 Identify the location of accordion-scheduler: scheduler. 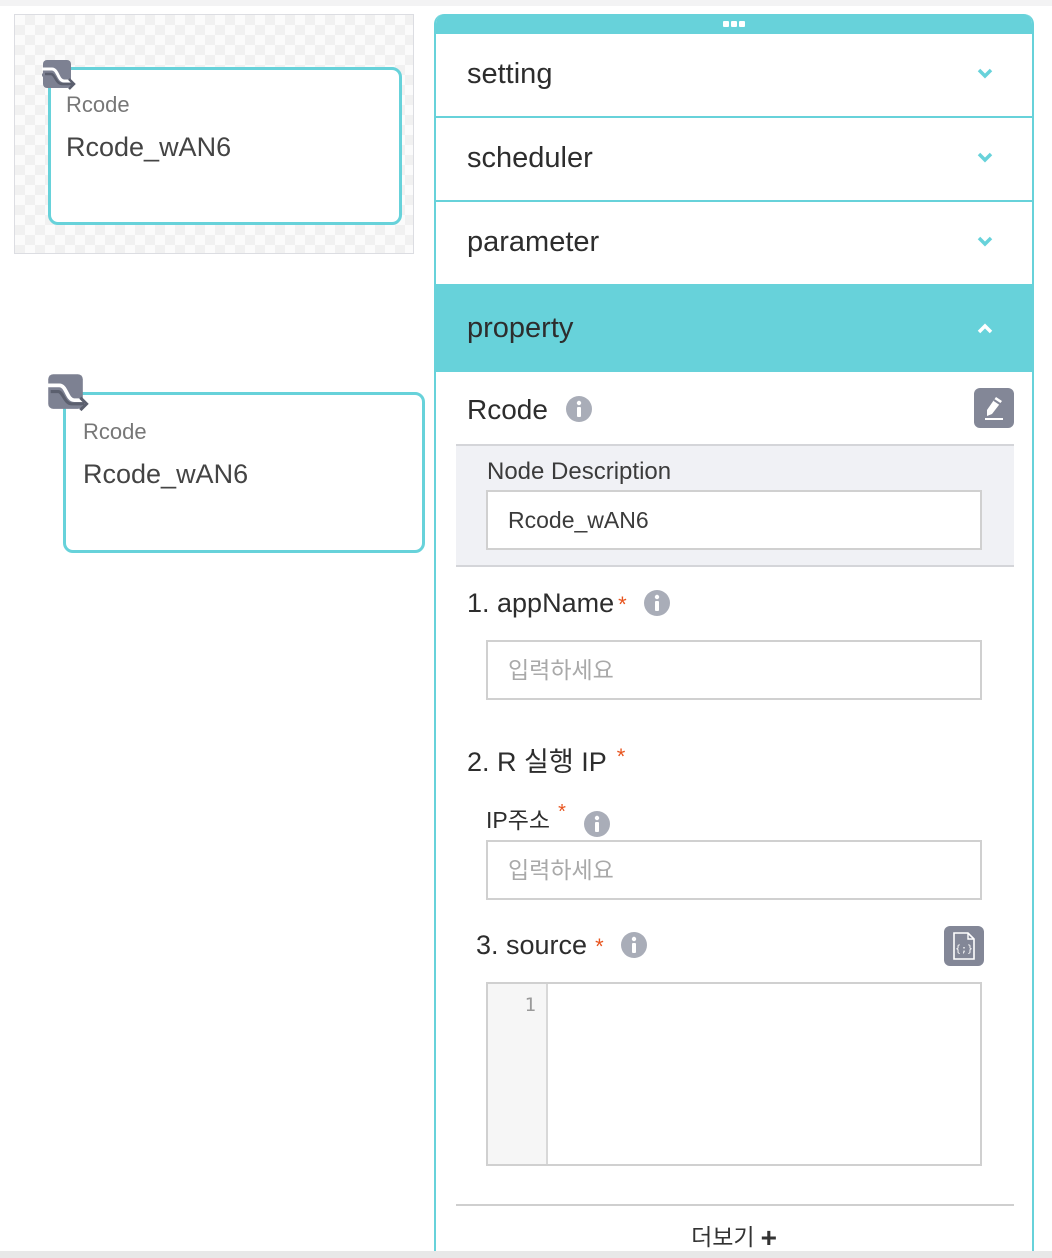
(734, 160).